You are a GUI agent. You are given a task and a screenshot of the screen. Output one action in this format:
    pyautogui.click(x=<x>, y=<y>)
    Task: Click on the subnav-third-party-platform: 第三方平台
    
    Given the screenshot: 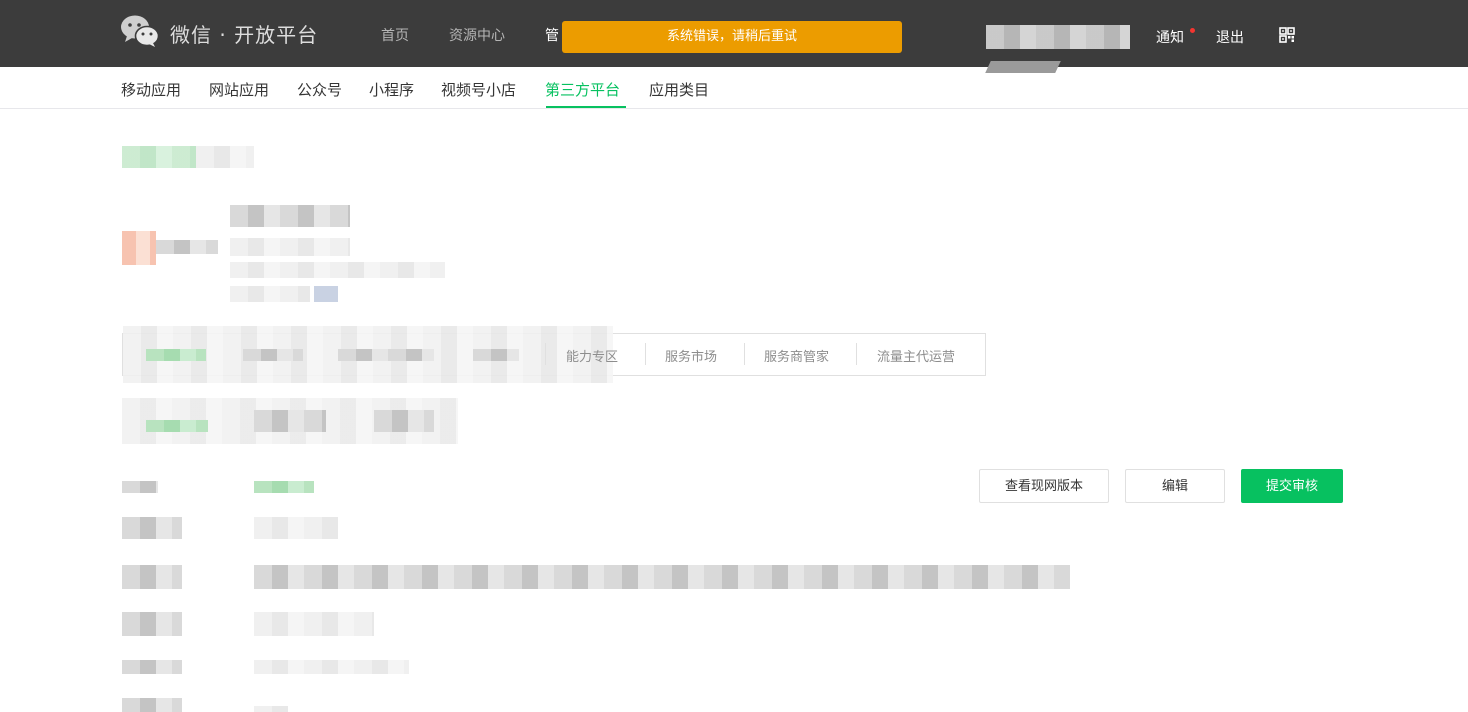 What is the action you would take?
    pyautogui.click(x=582, y=89)
    